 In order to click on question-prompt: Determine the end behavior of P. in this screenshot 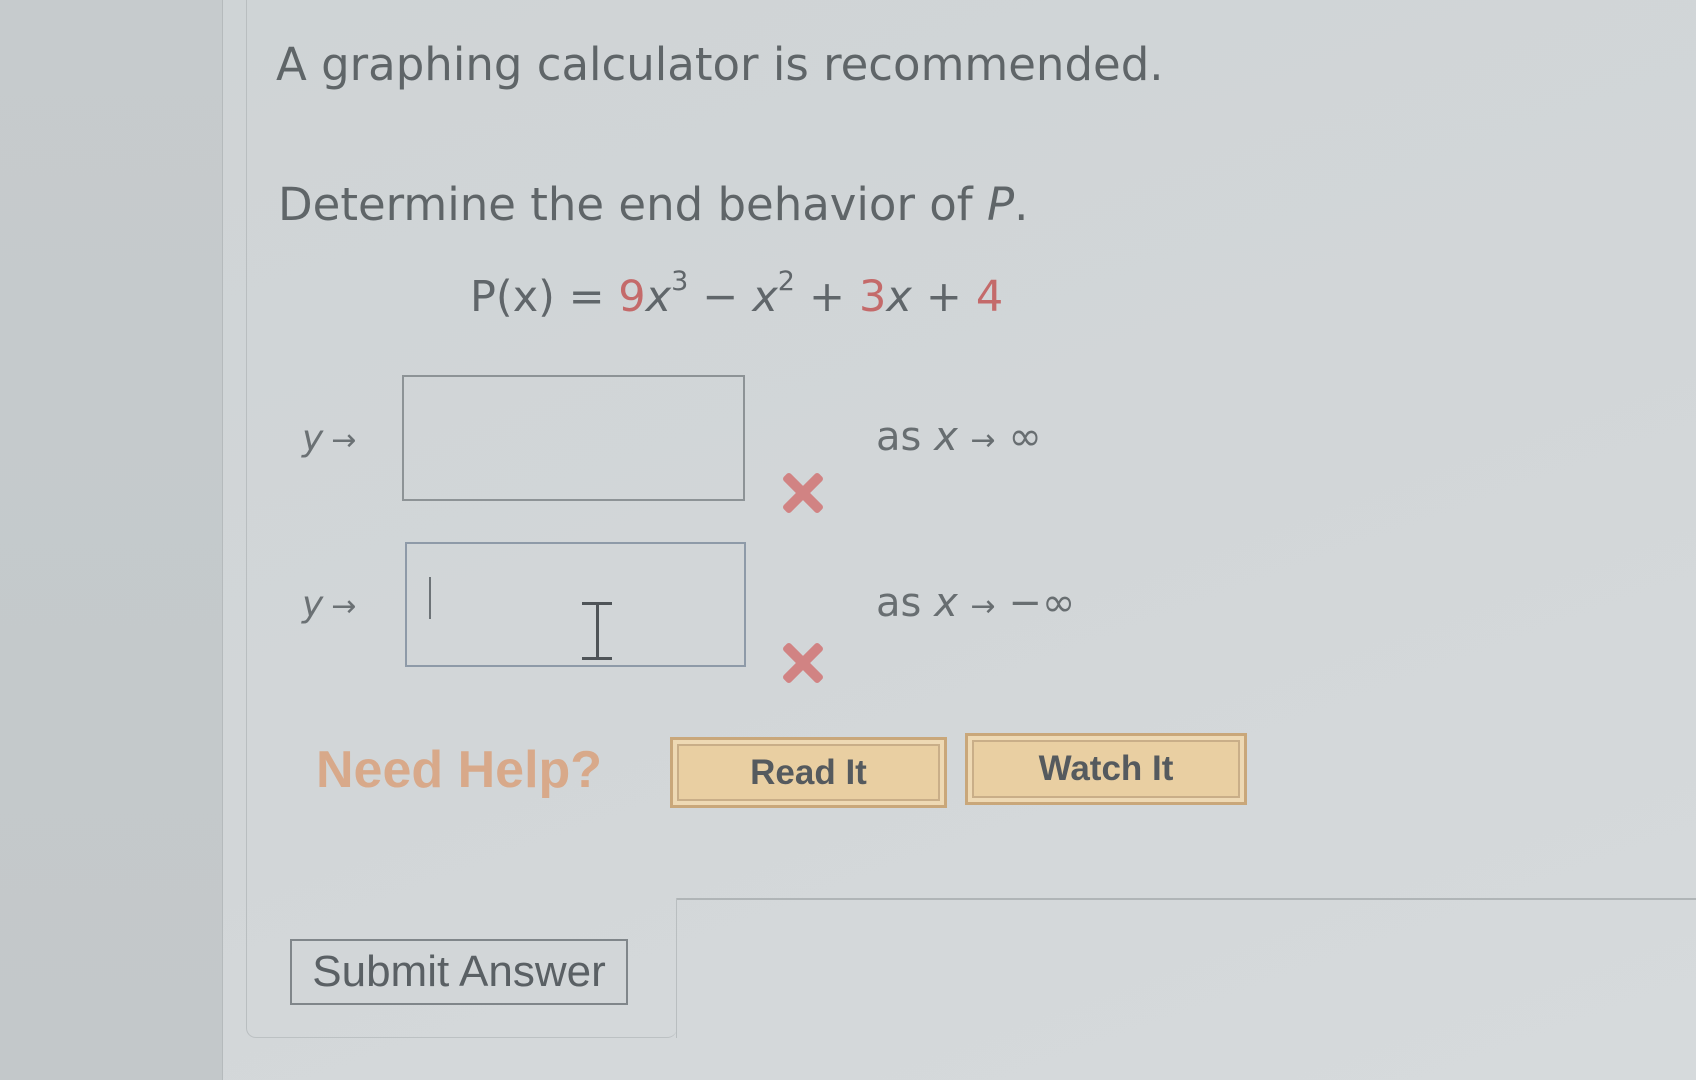, I will do `click(653, 204)`.